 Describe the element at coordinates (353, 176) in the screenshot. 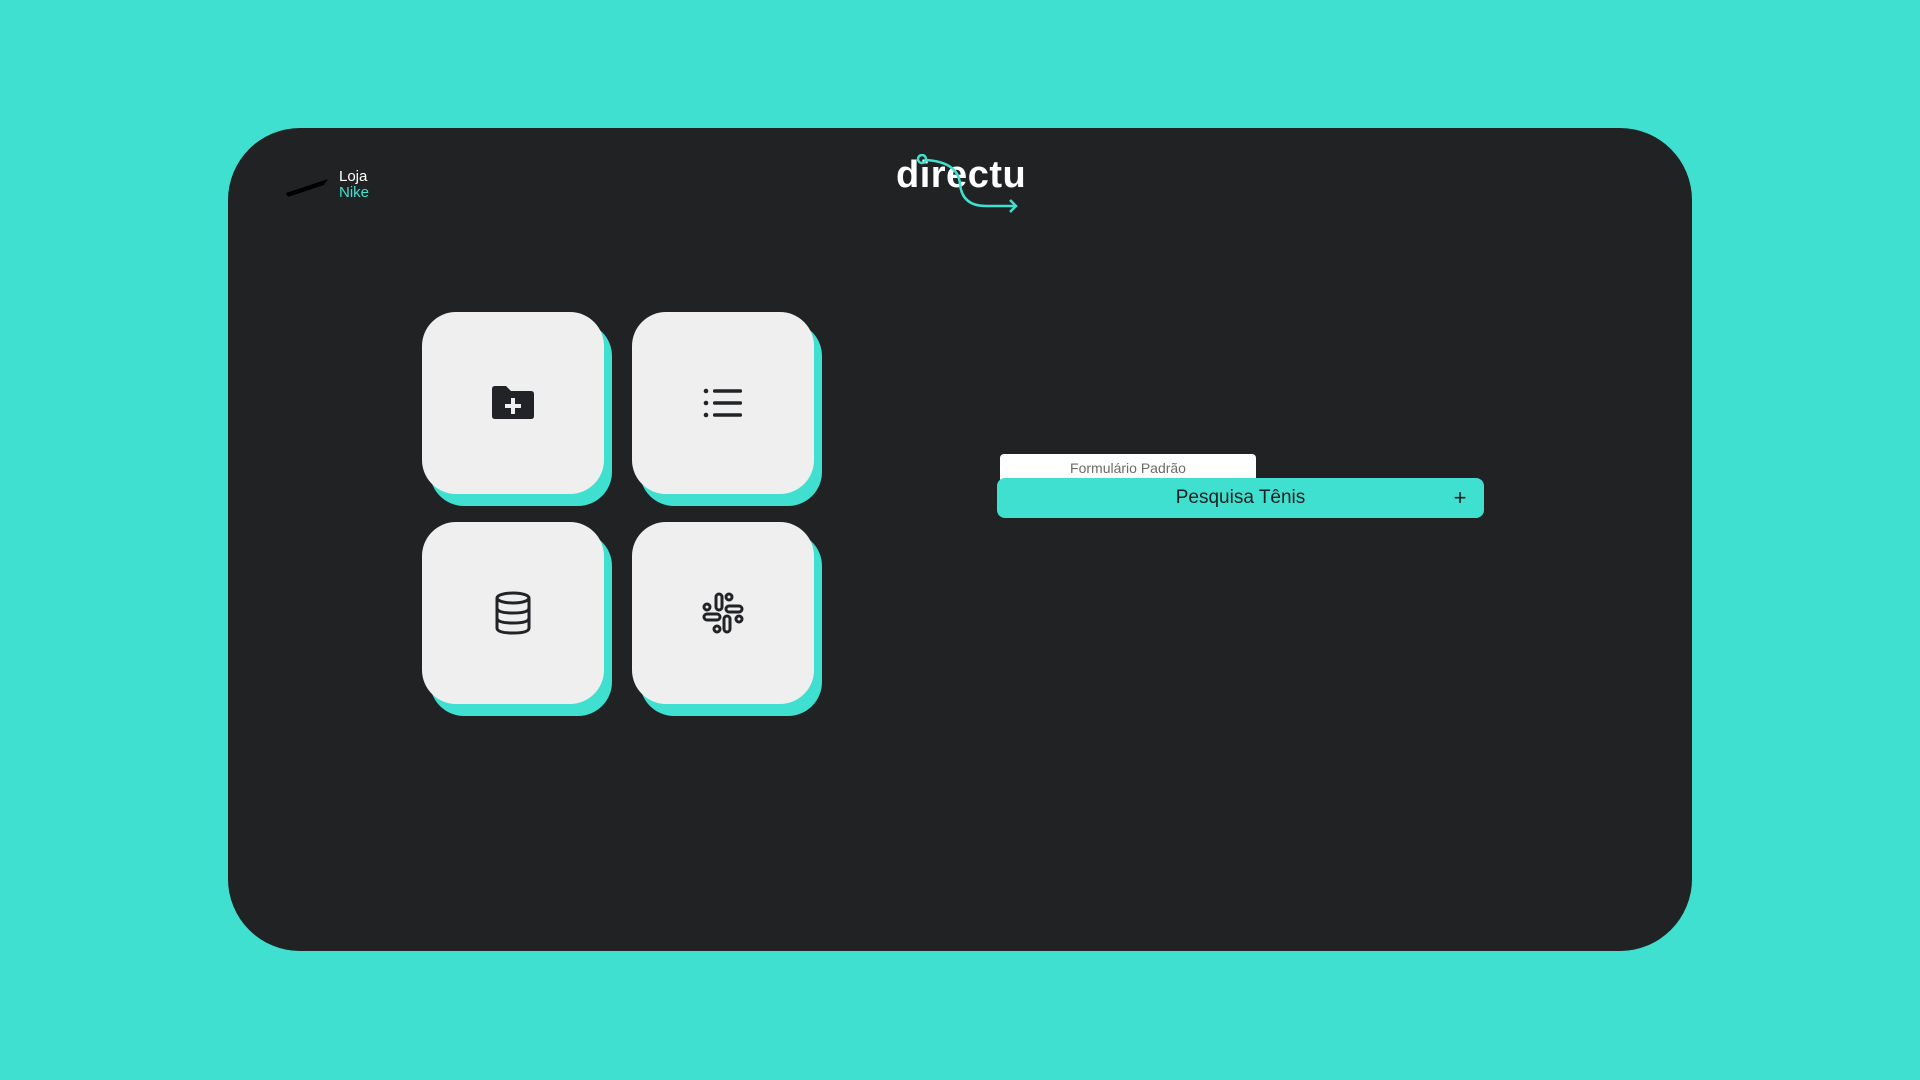

I see `store-label: Loja` at that location.